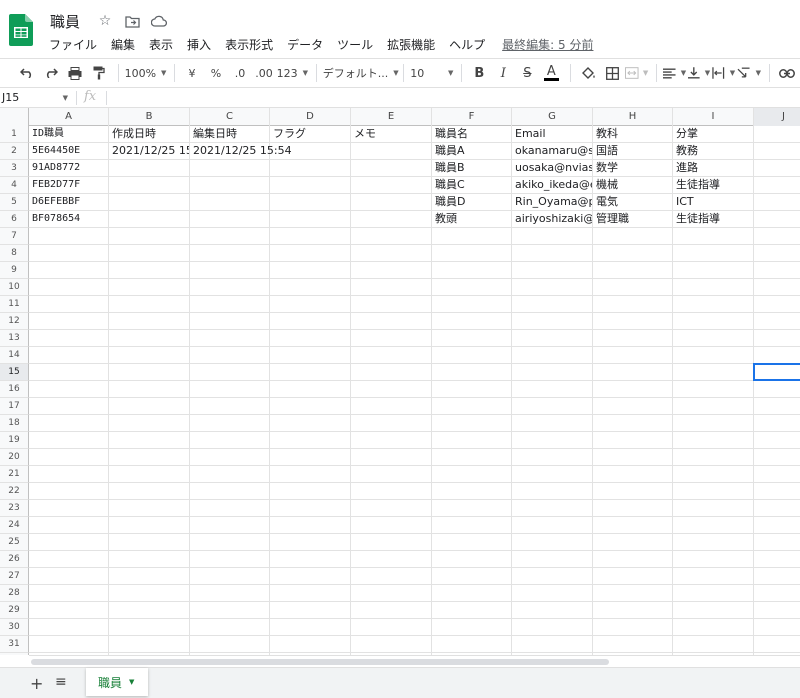 Image resolution: width=800 pixels, height=698 pixels. What do you see at coordinates (552, 542) in the screenshot?
I see `cell-G25` at bounding box center [552, 542].